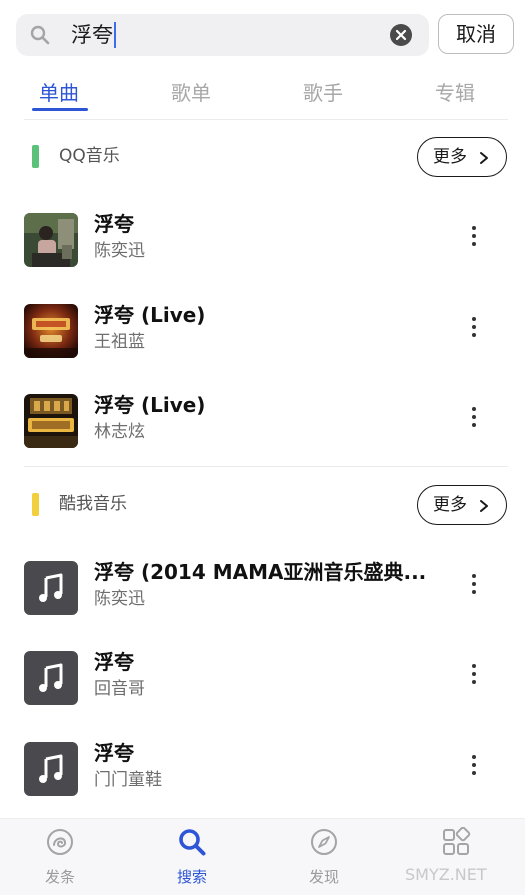 This screenshot has width=525, height=895. I want to click on song-row: 浮夸 门门童鞋, so click(262, 778).